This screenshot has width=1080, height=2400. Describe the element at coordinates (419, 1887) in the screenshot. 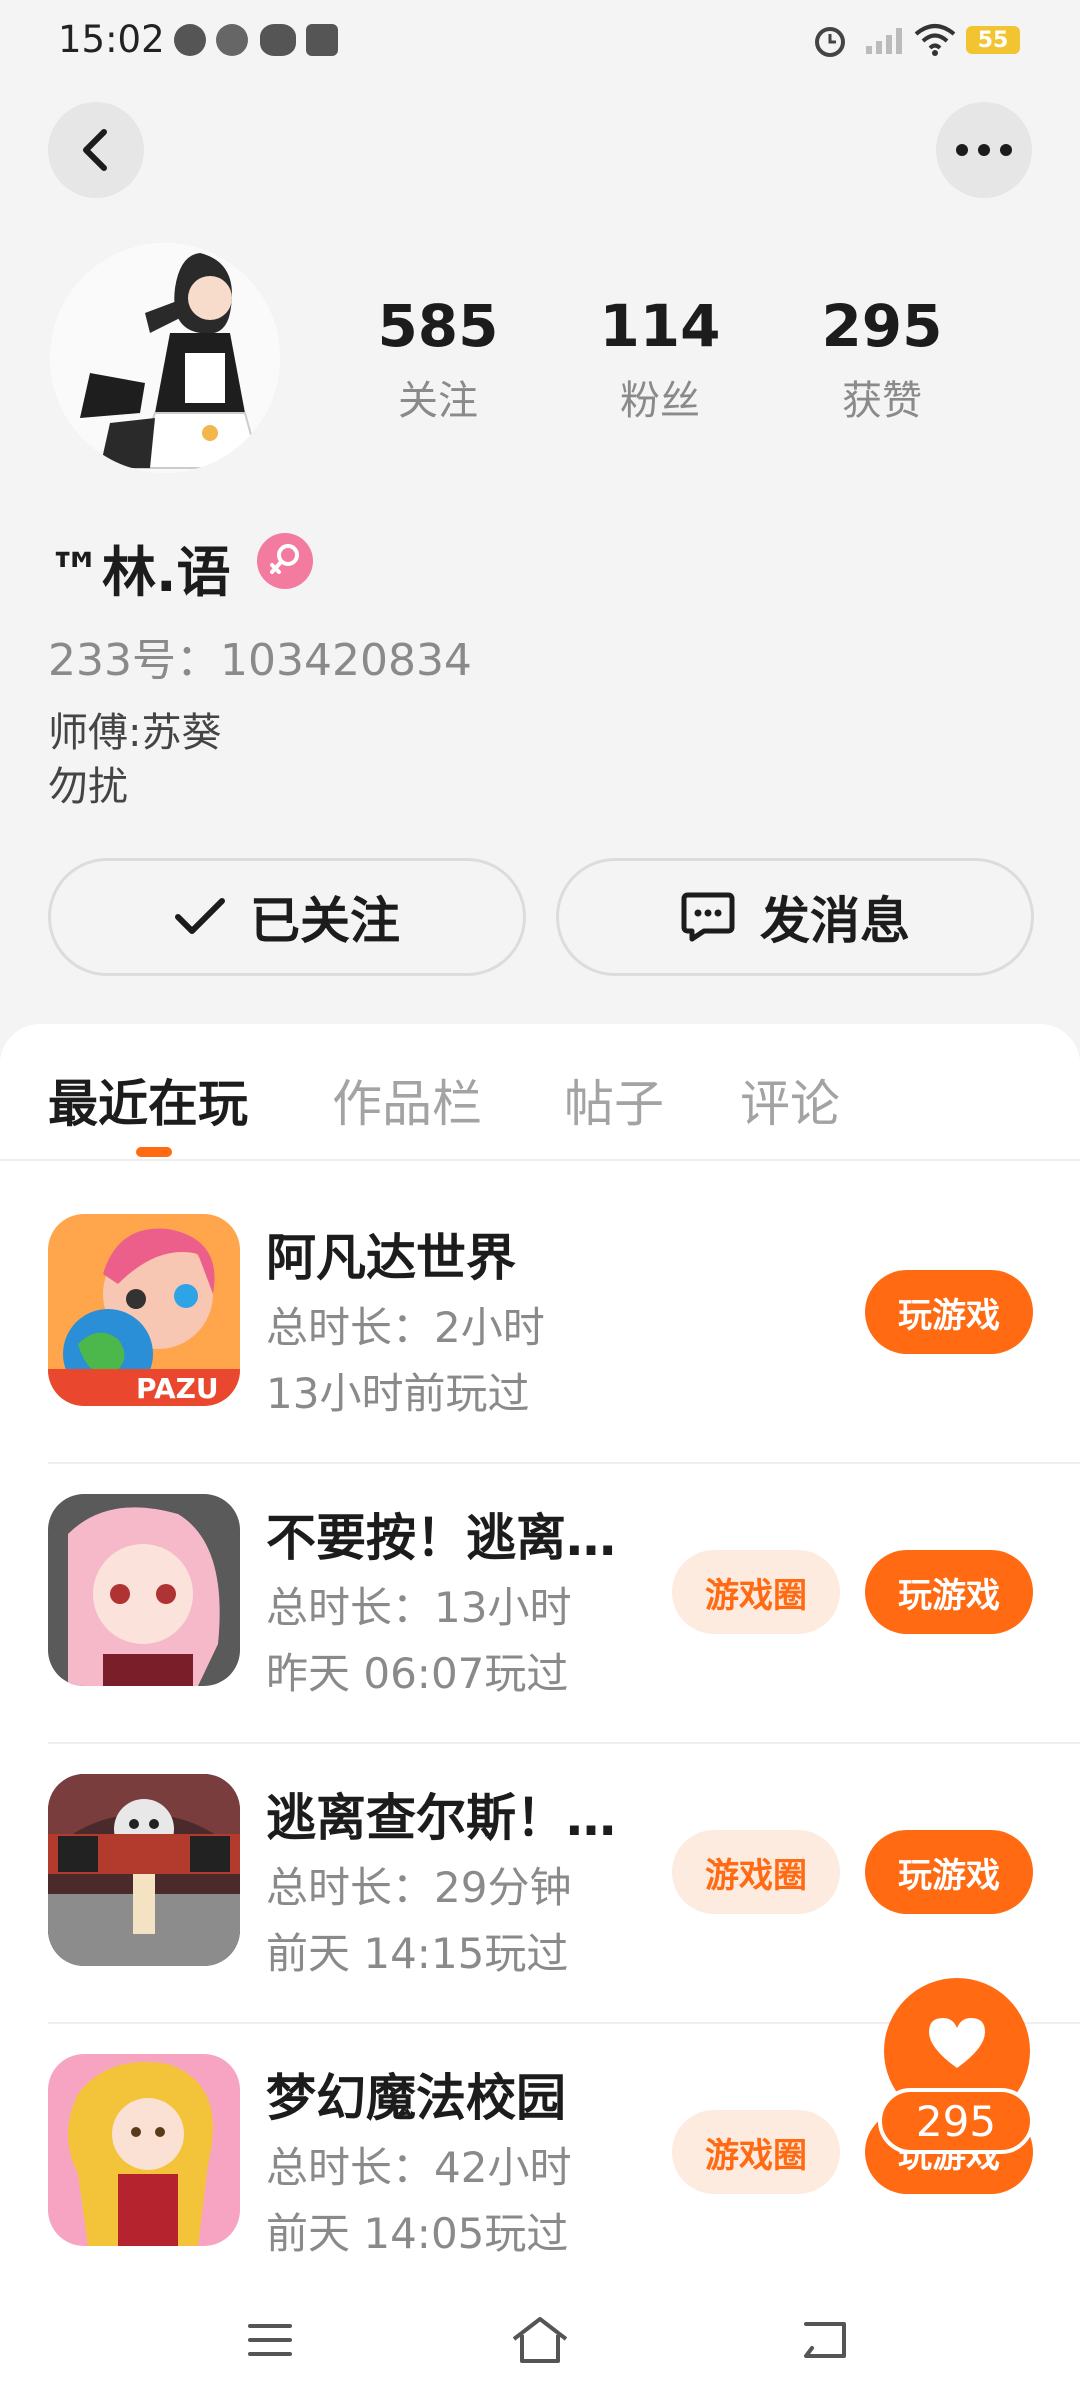

I see `game-duration: 总时长：29分钟` at that location.